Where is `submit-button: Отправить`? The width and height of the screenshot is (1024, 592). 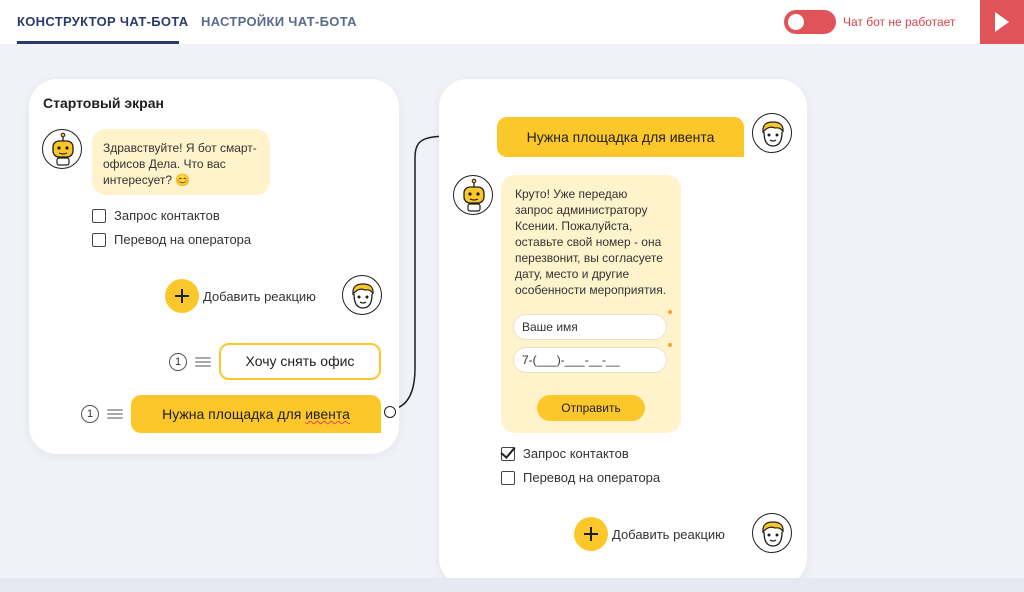
submit-button: Отправить is located at coordinates (591, 408).